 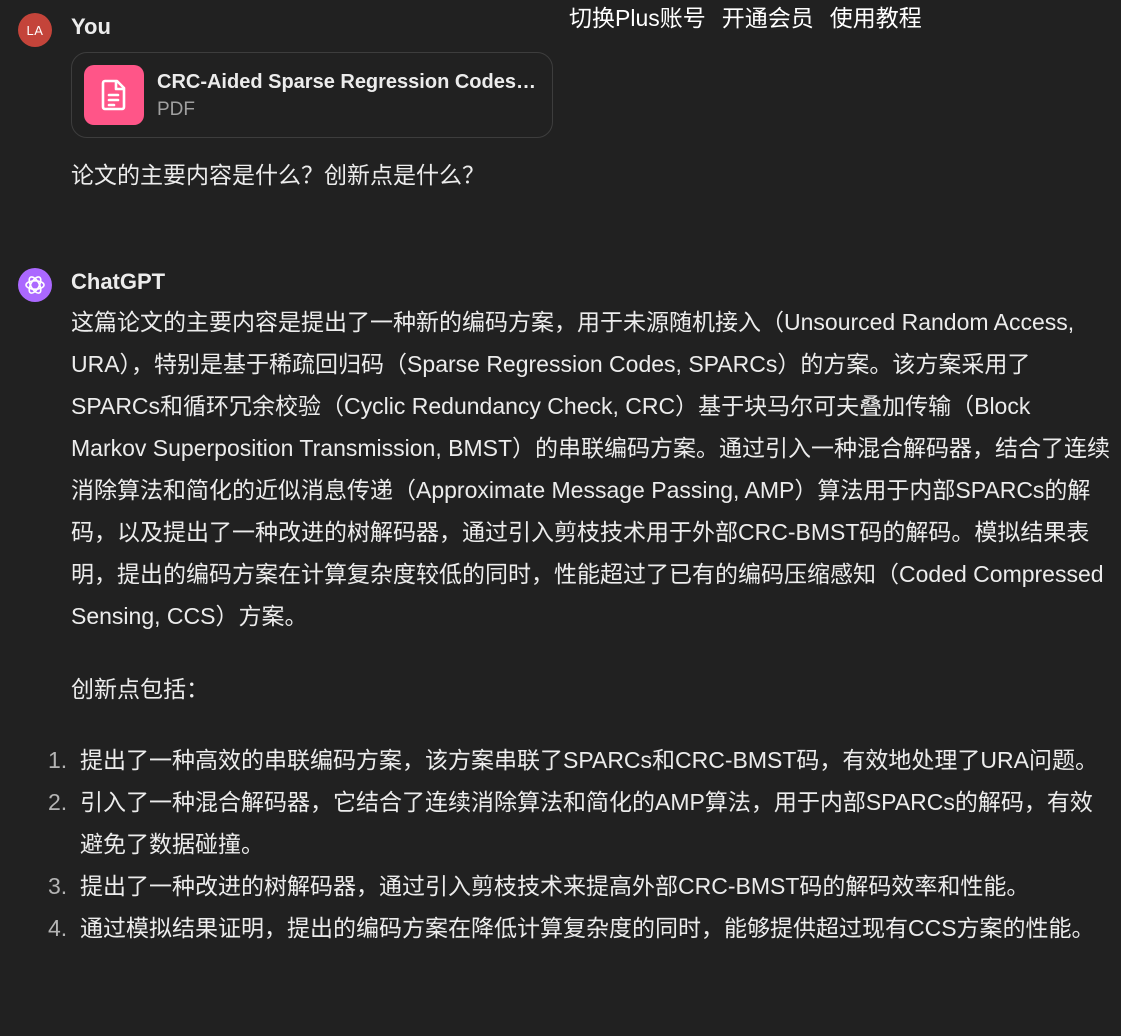 I want to click on file-type: PDF, so click(x=176, y=109).